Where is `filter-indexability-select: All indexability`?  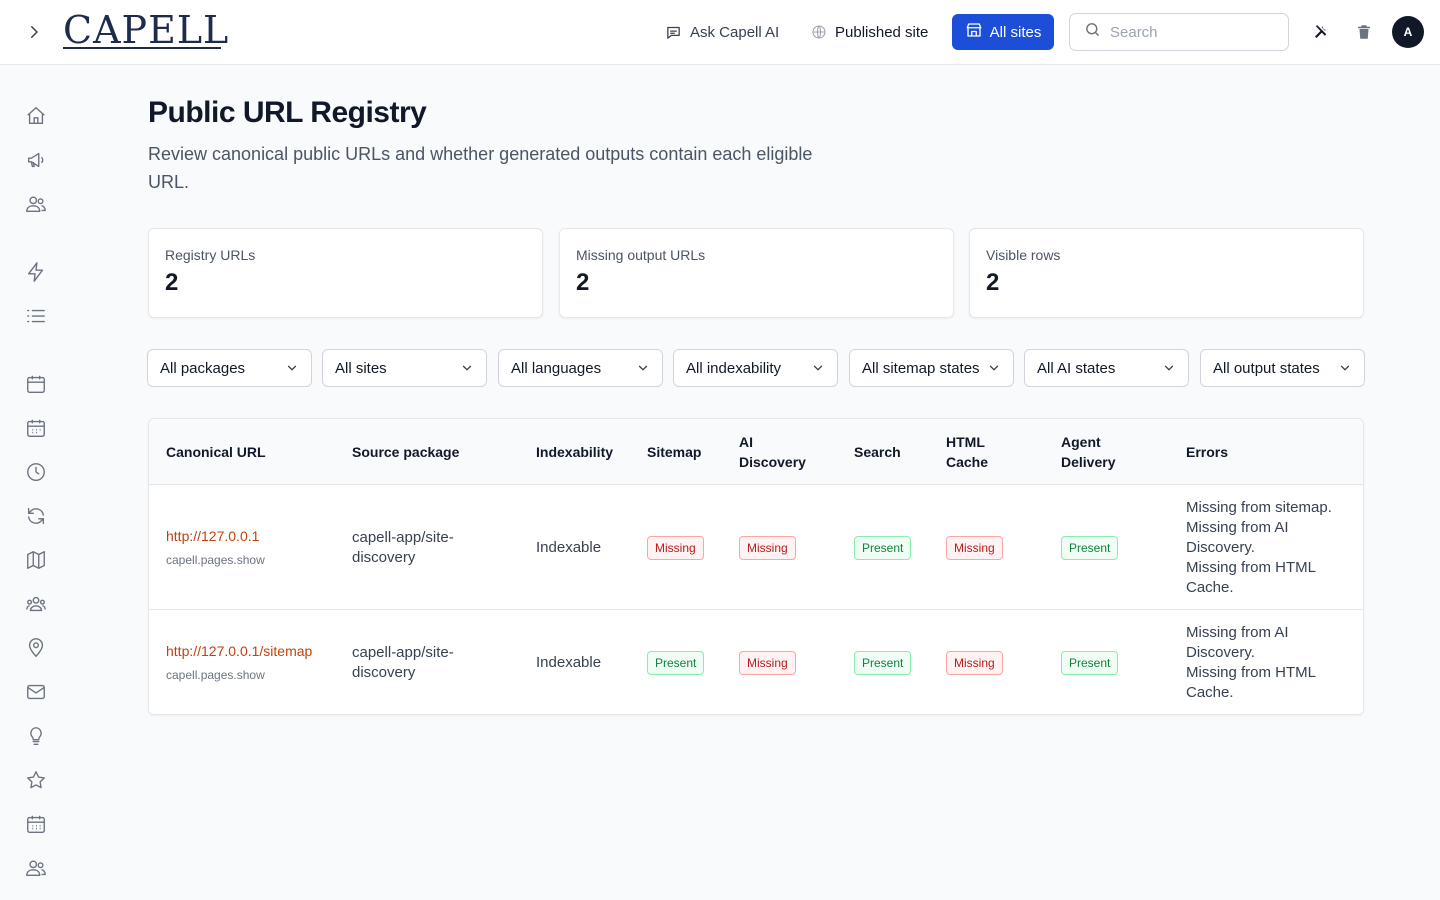
filter-indexability-select: All indexability is located at coordinates (755, 368).